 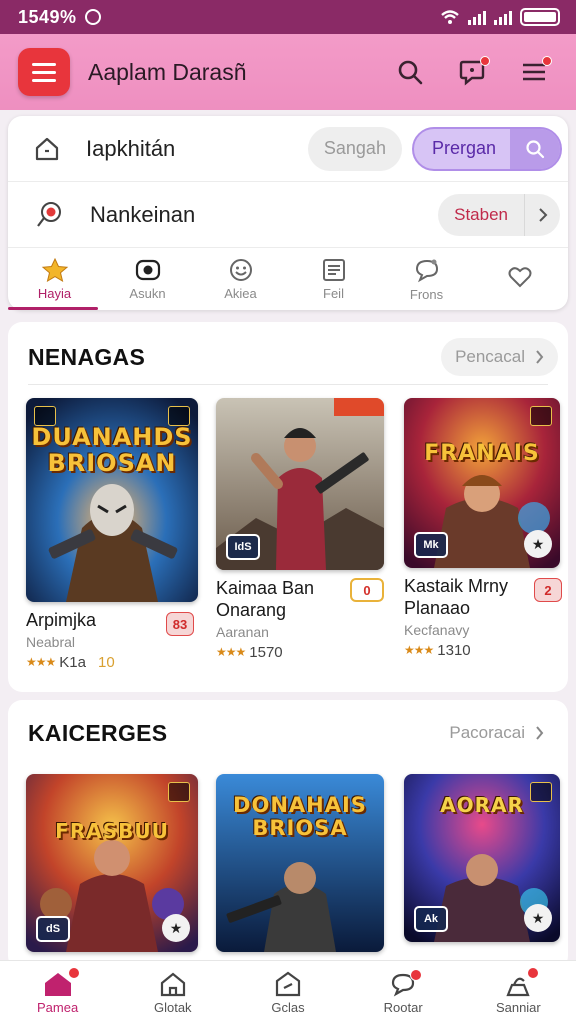 What do you see at coordinates (477, 17) in the screenshot?
I see `signal-icon` at bounding box center [477, 17].